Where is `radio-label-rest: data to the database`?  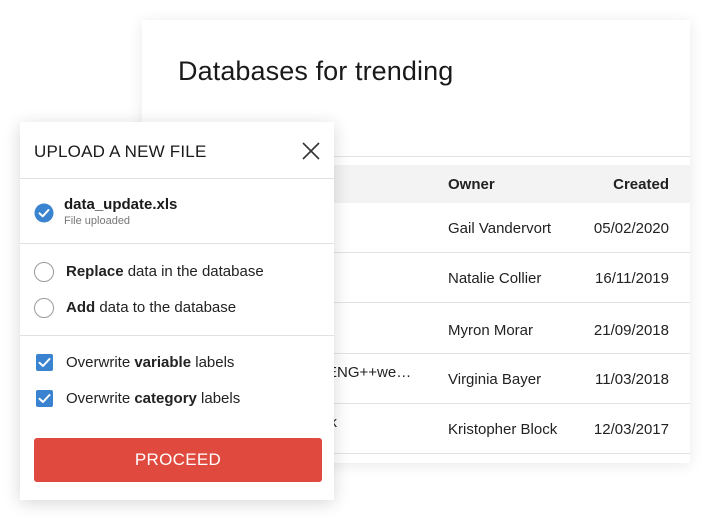 radio-label-rest: data to the database is located at coordinates (166, 307).